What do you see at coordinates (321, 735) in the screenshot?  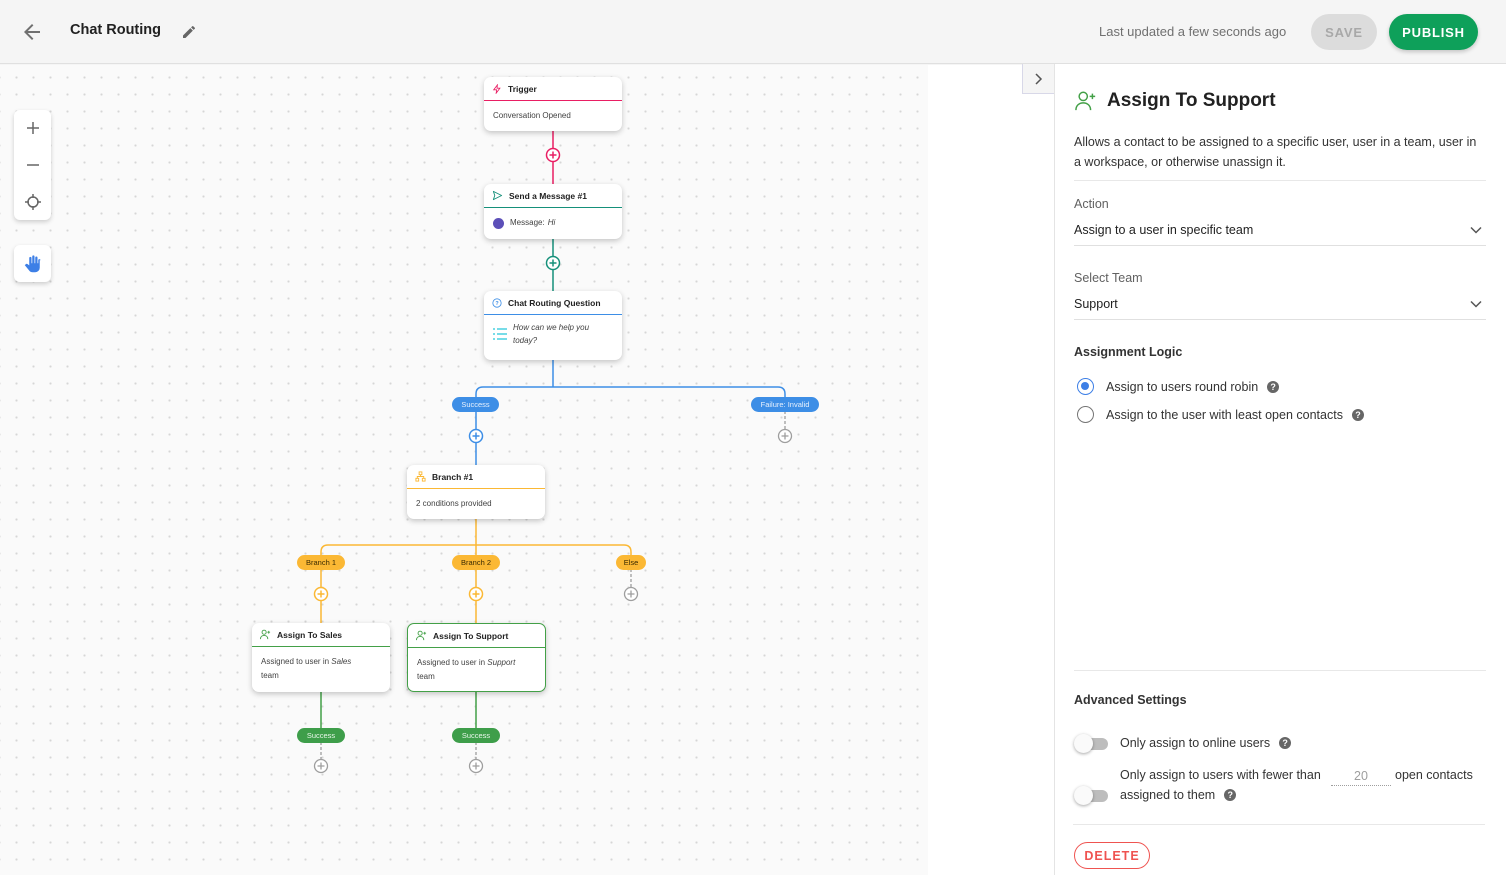 I see `outcome-sales-success: Success` at bounding box center [321, 735].